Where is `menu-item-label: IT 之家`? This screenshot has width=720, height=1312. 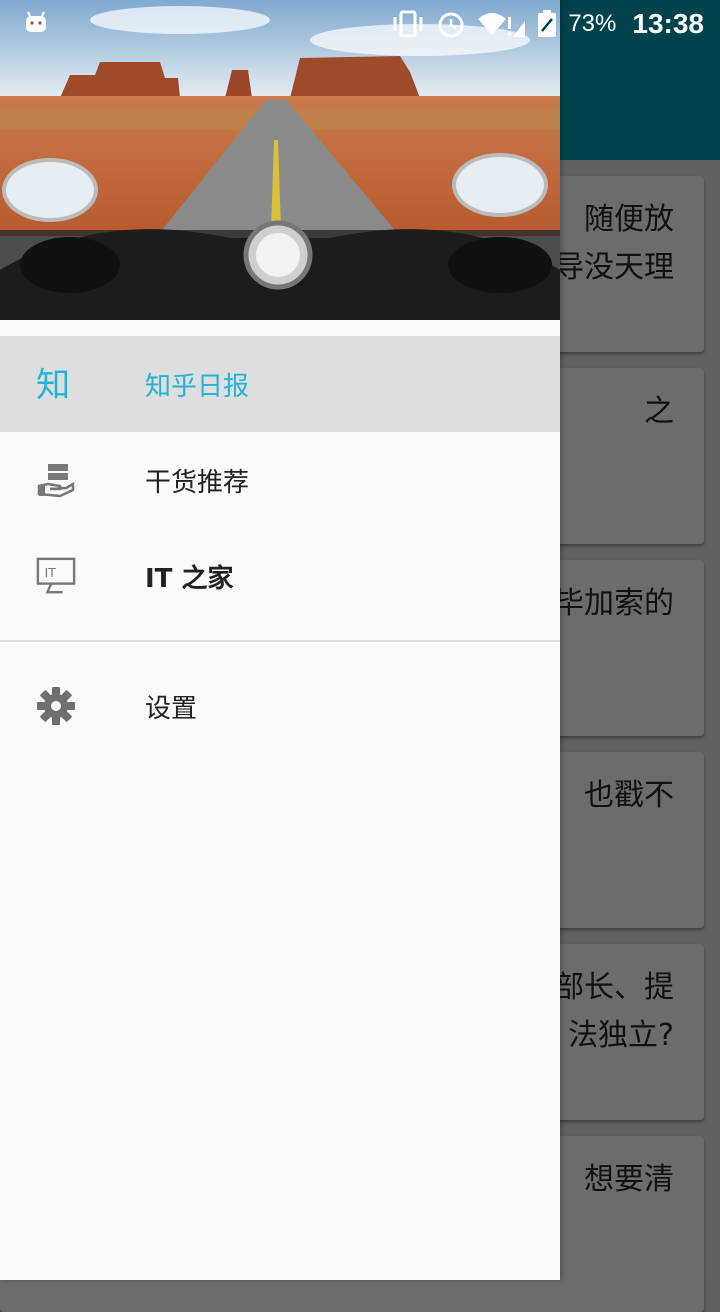 menu-item-label: IT 之家 is located at coordinates (189, 578).